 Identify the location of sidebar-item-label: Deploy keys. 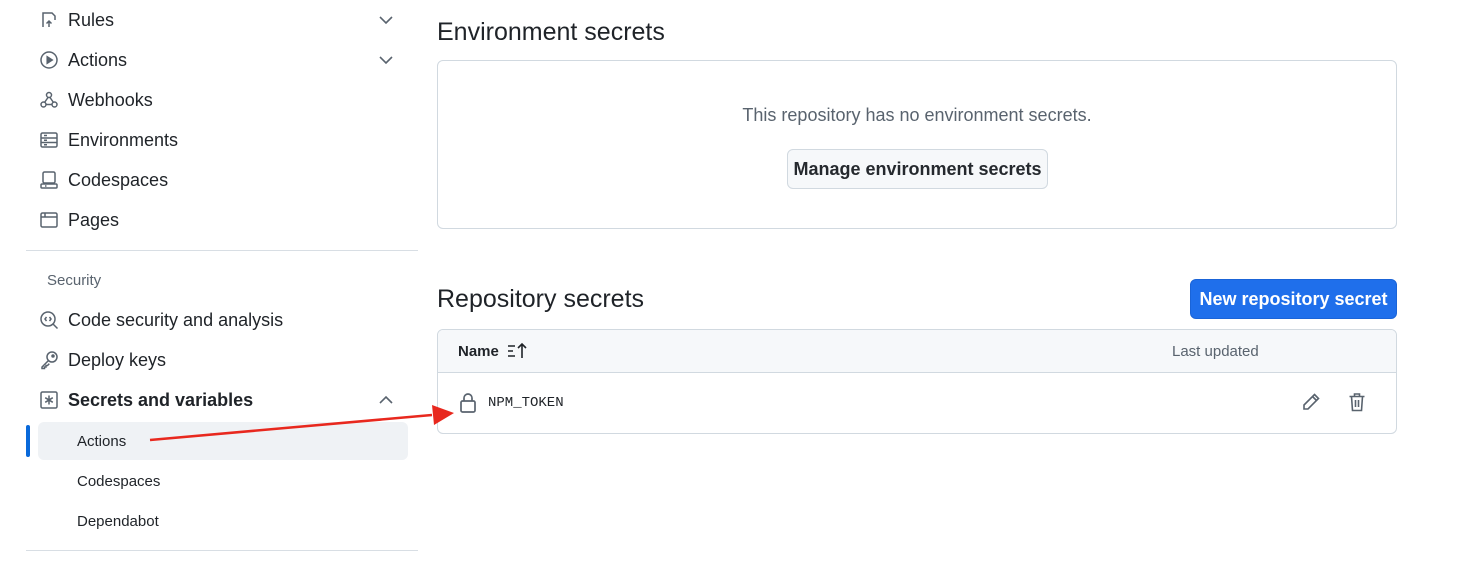
(117, 359).